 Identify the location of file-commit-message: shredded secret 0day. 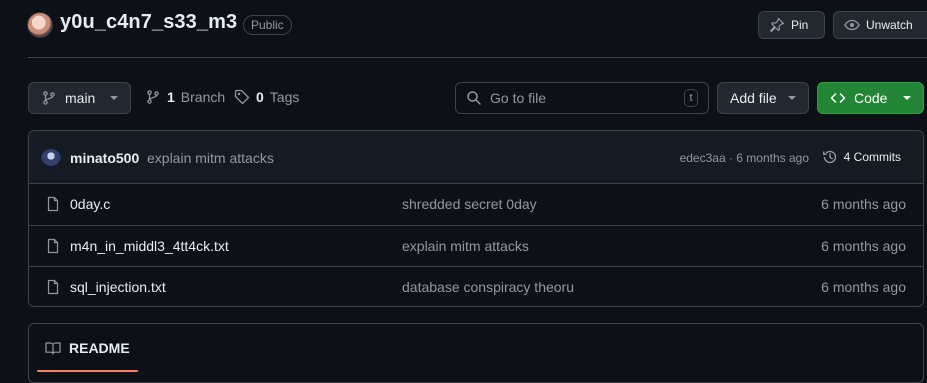
(469, 204).